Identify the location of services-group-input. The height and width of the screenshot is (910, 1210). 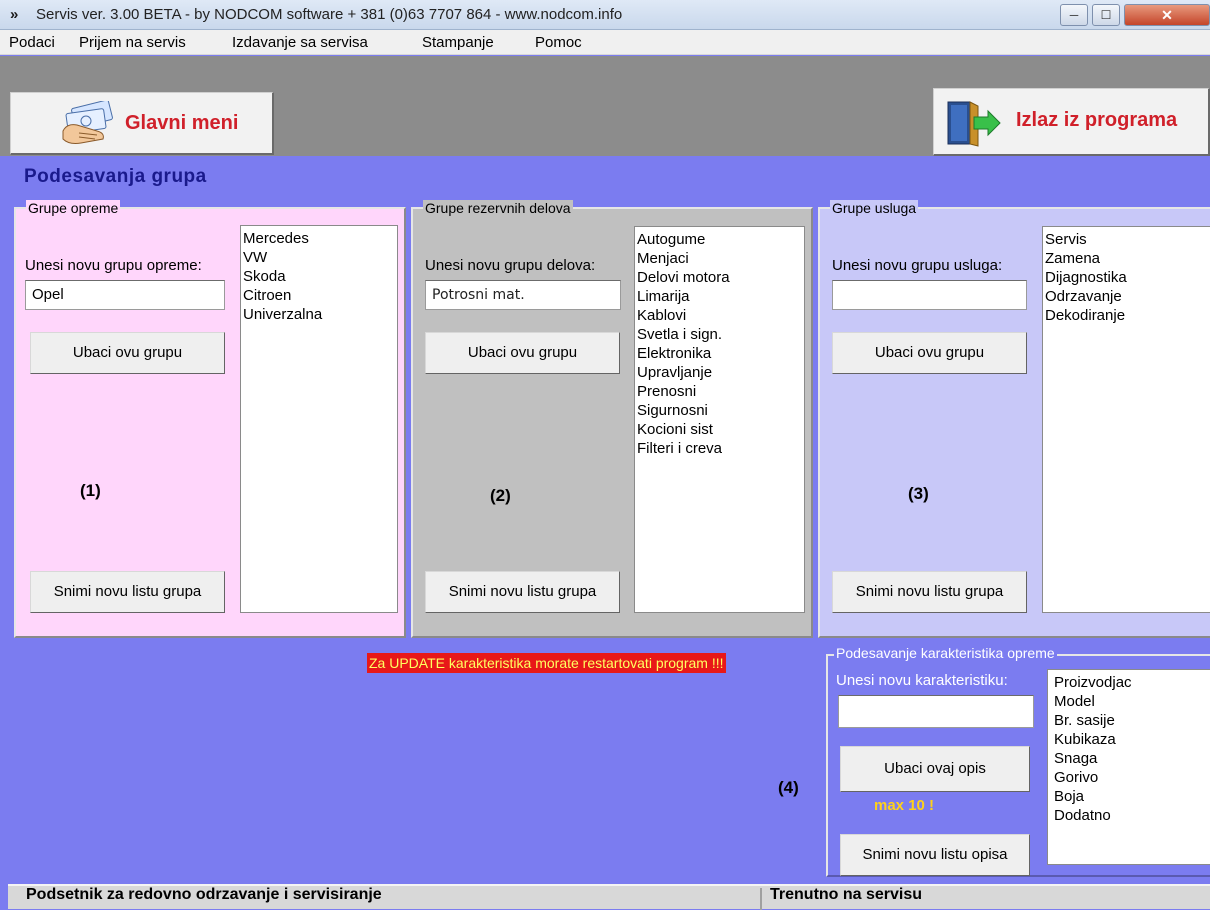
(929, 295).